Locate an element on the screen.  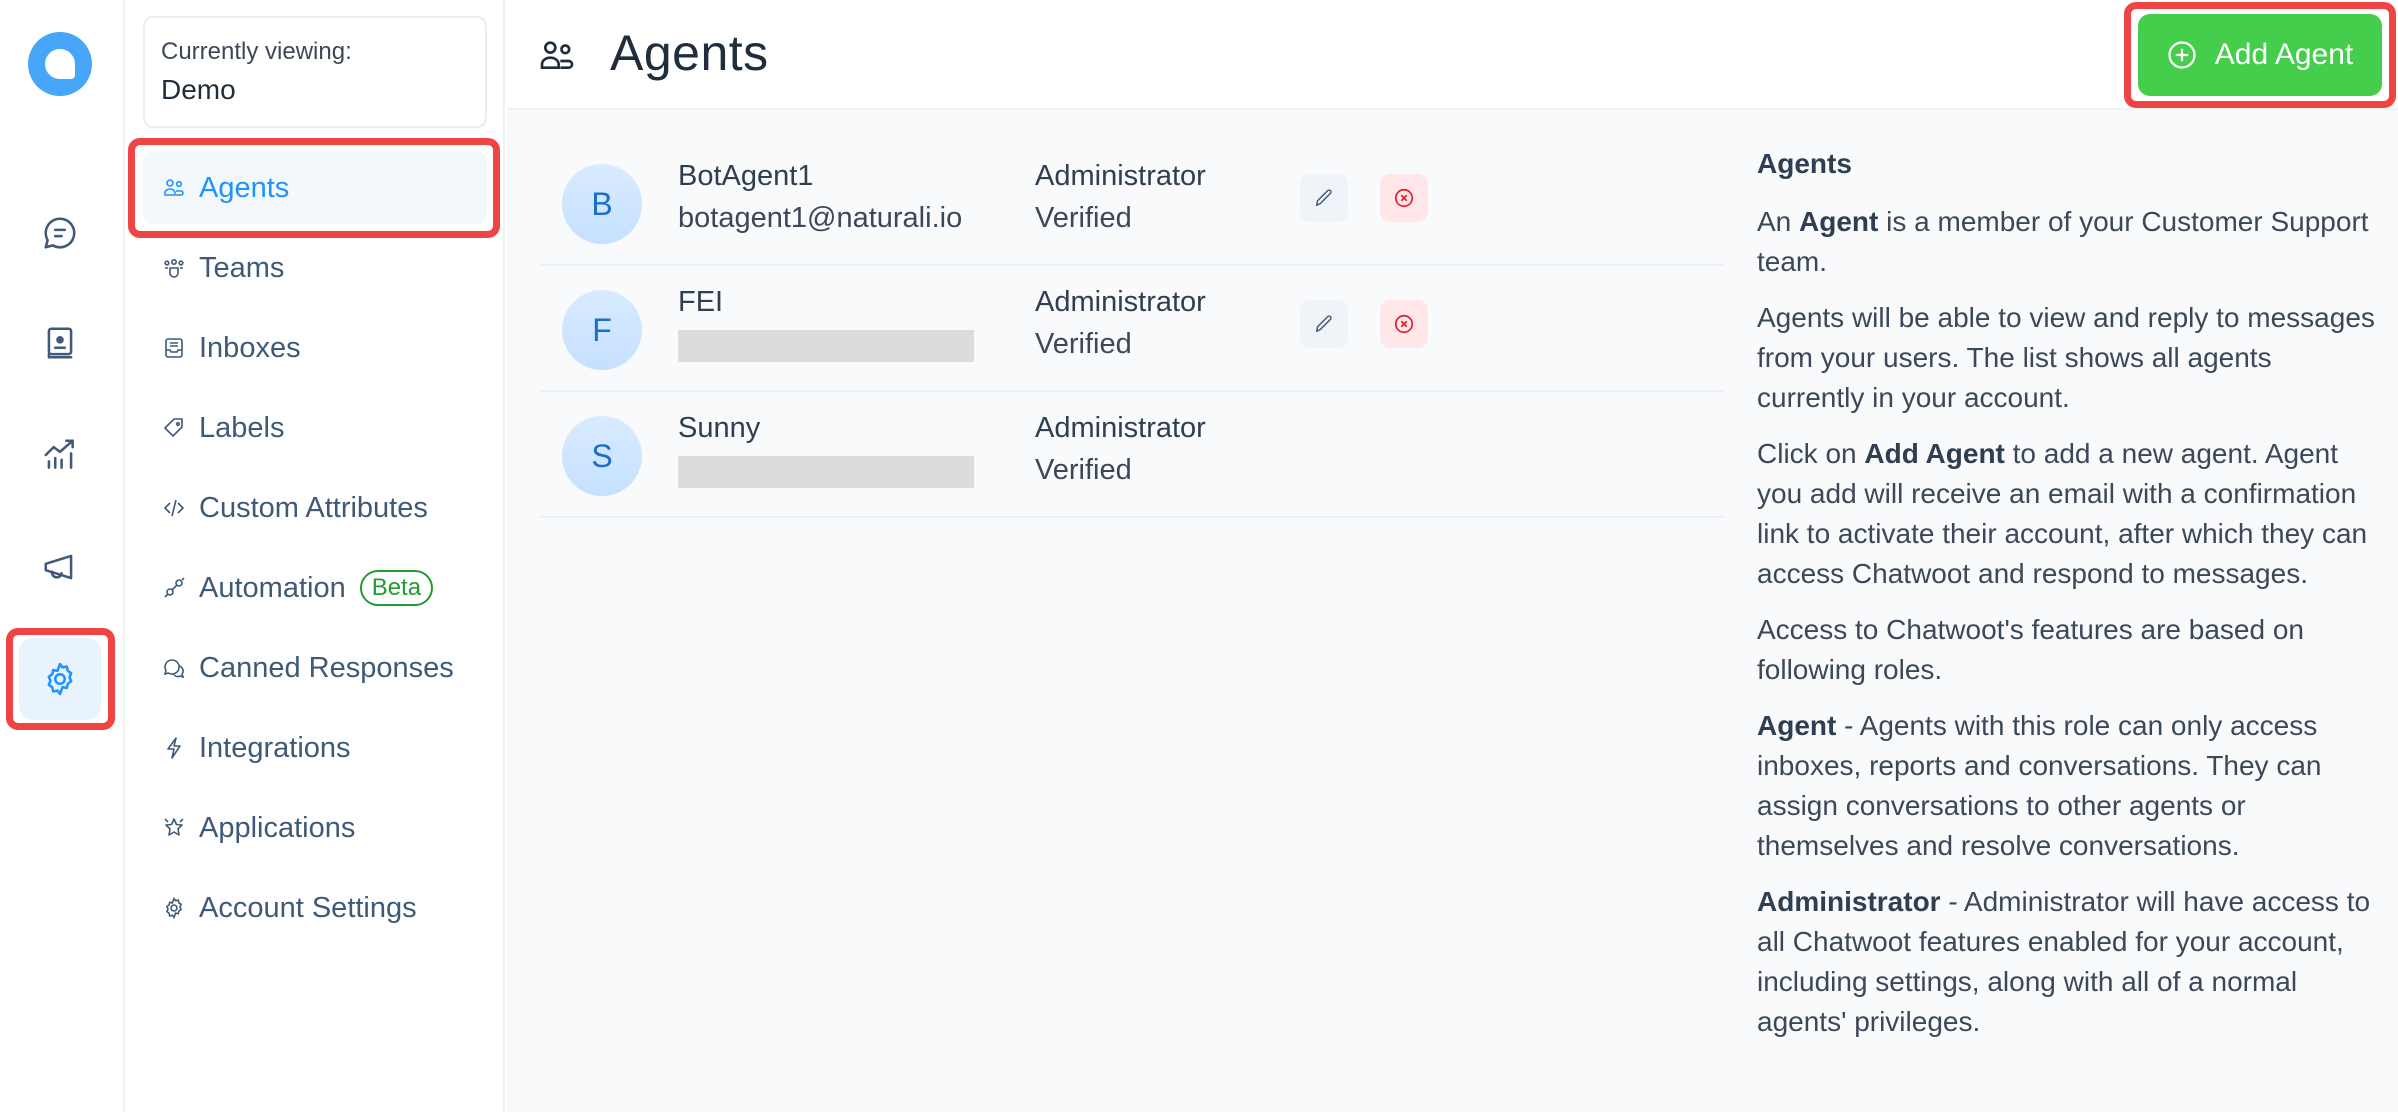
help-bold: Add Agent is located at coordinates (1934, 453).